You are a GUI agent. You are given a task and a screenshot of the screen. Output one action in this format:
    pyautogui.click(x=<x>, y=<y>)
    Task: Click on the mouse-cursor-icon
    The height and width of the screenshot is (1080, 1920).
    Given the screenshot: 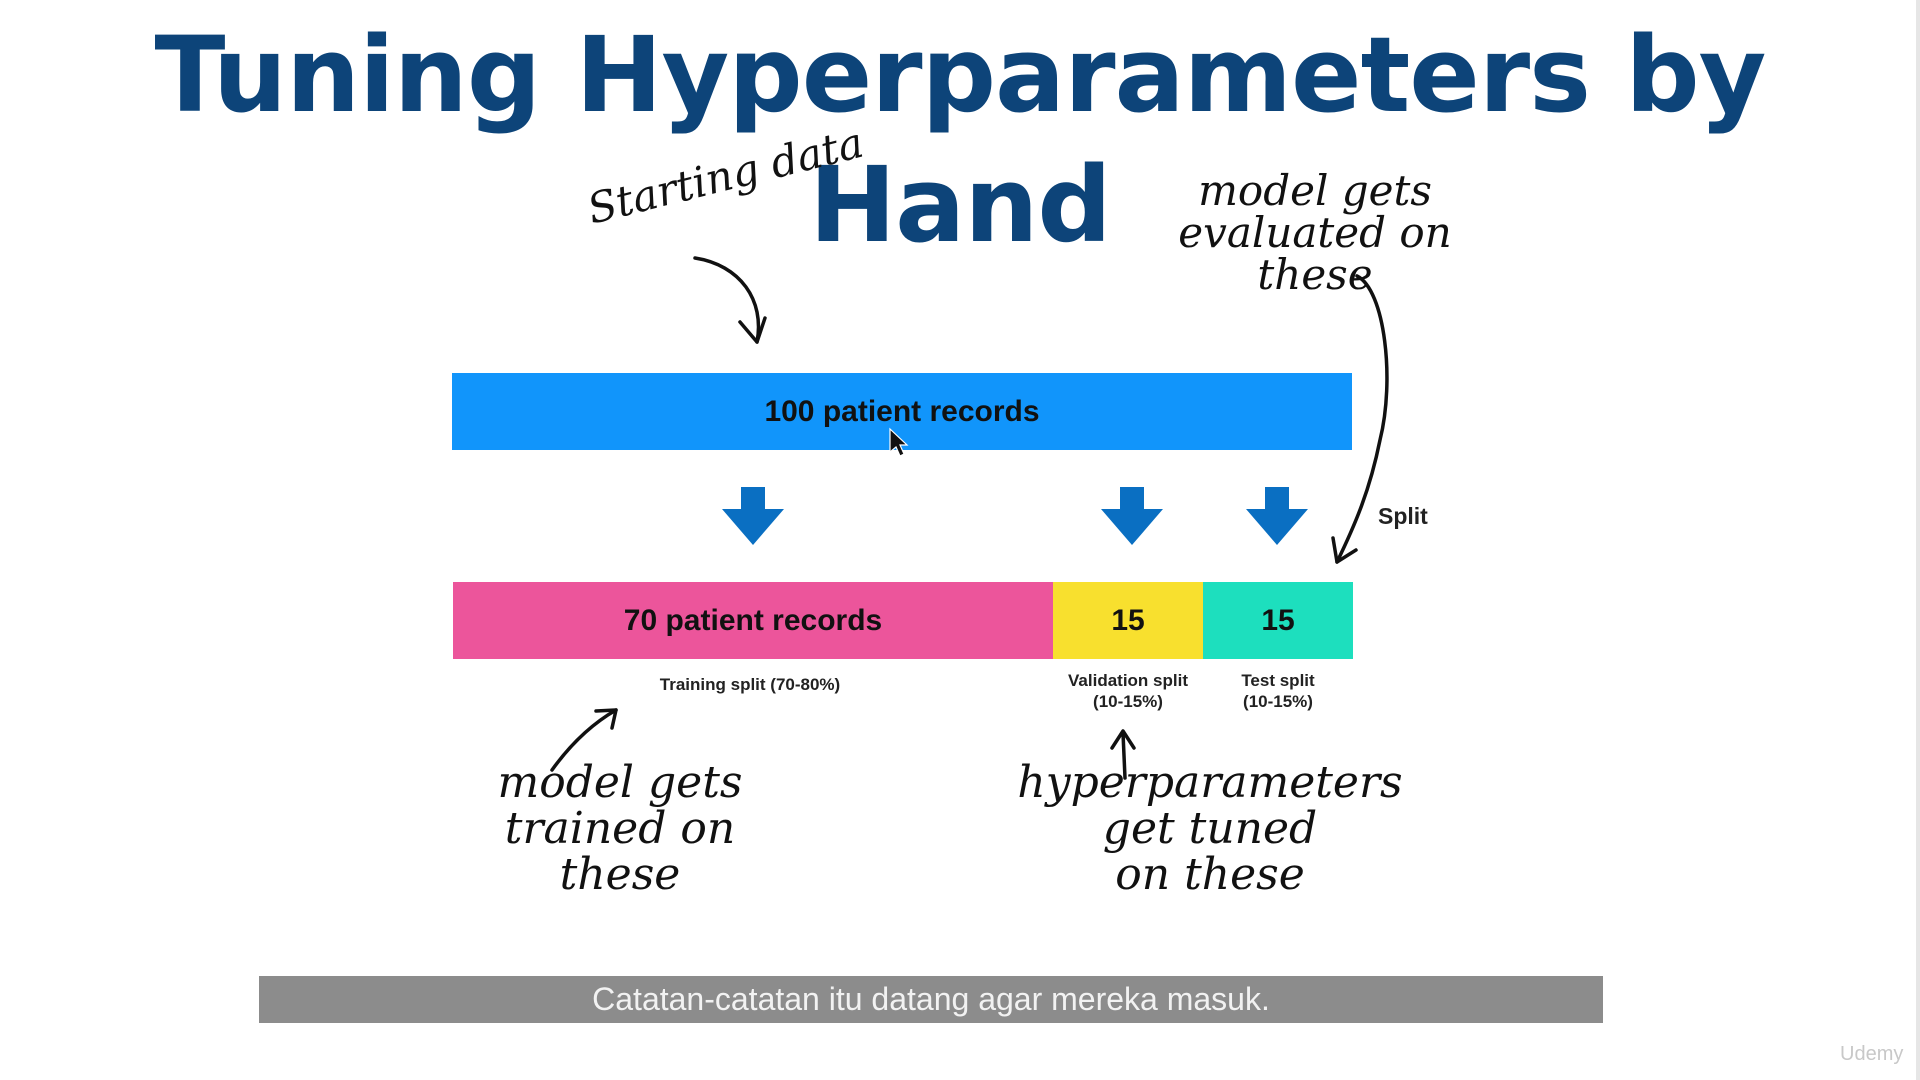 What is the action you would take?
    pyautogui.click(x=899, y=442)
    